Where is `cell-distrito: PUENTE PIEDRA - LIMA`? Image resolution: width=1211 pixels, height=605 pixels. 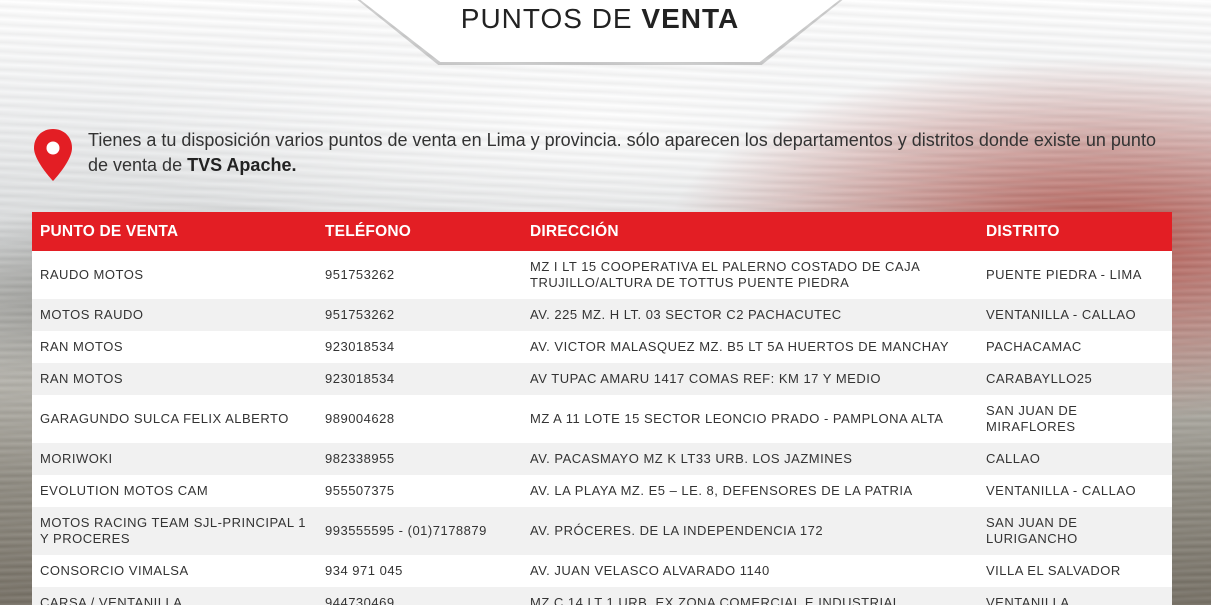 cell-distrito: PUENTE PIEDRA - LIMA is located at coordinates (1064, 274).